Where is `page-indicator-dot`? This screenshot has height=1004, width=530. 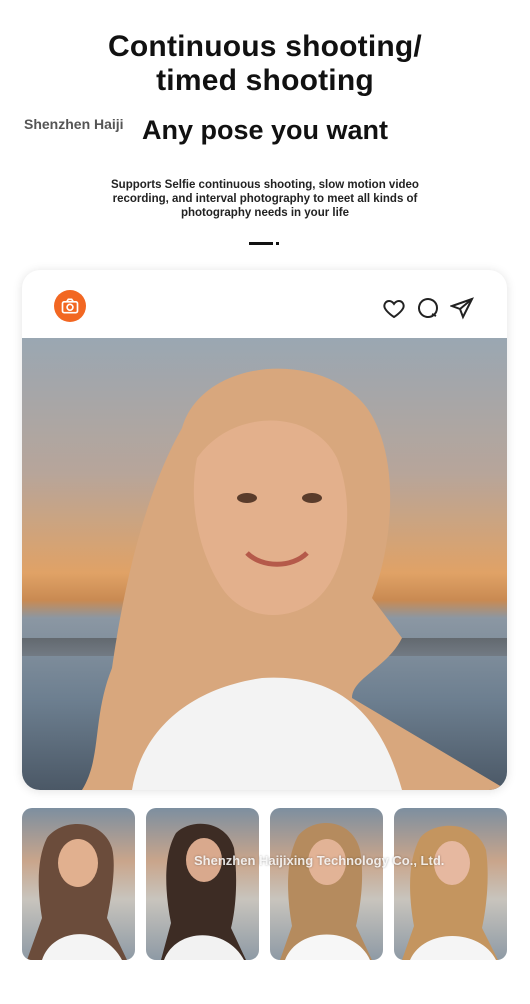 page-indicator-dot is located at coordinates (277, 243).